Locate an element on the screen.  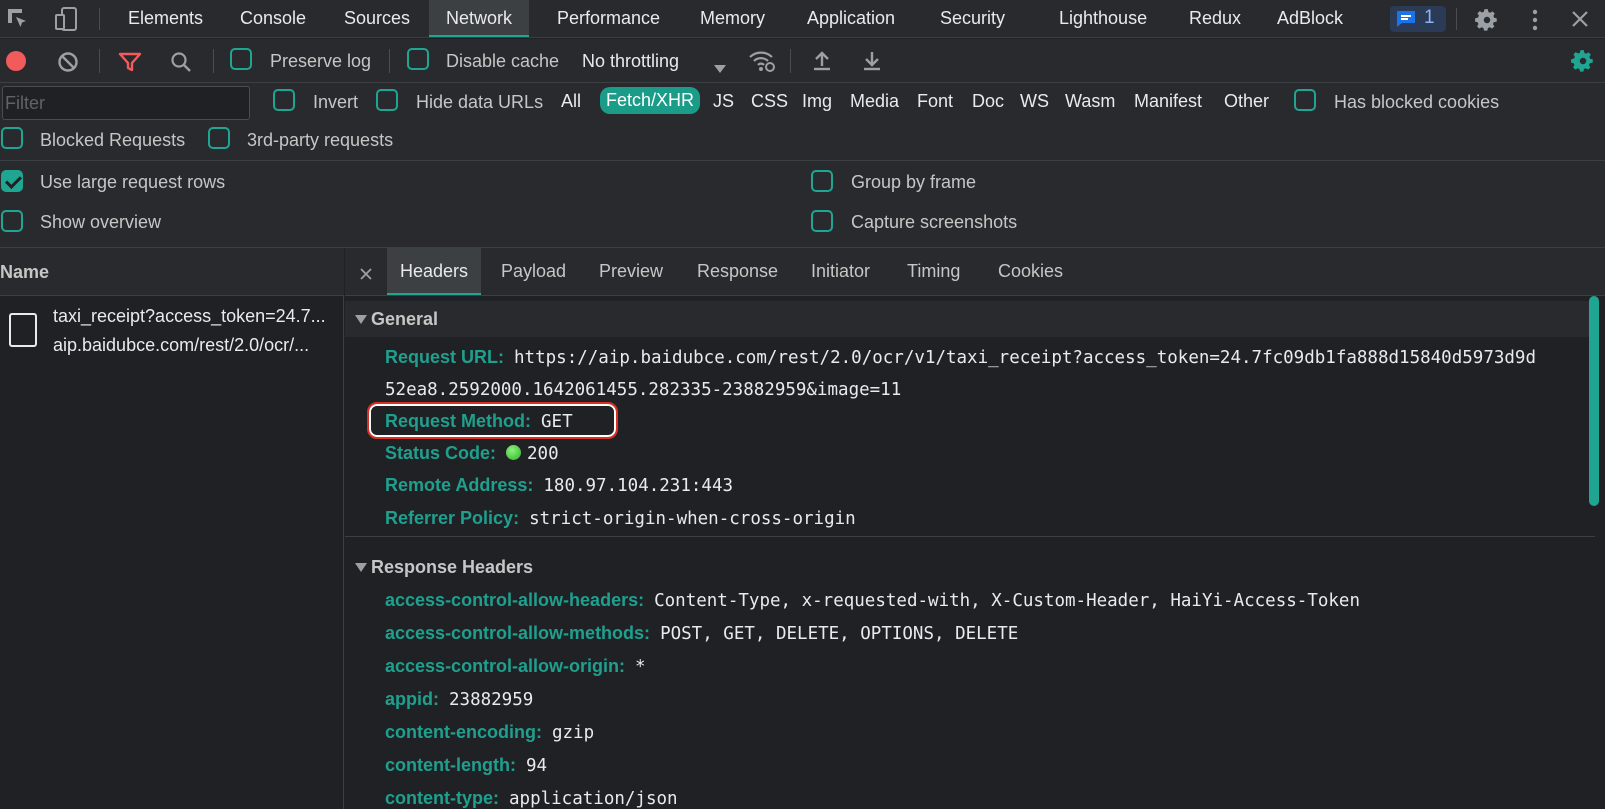
filter-type-font: Font is located at coordinates (935, 101).